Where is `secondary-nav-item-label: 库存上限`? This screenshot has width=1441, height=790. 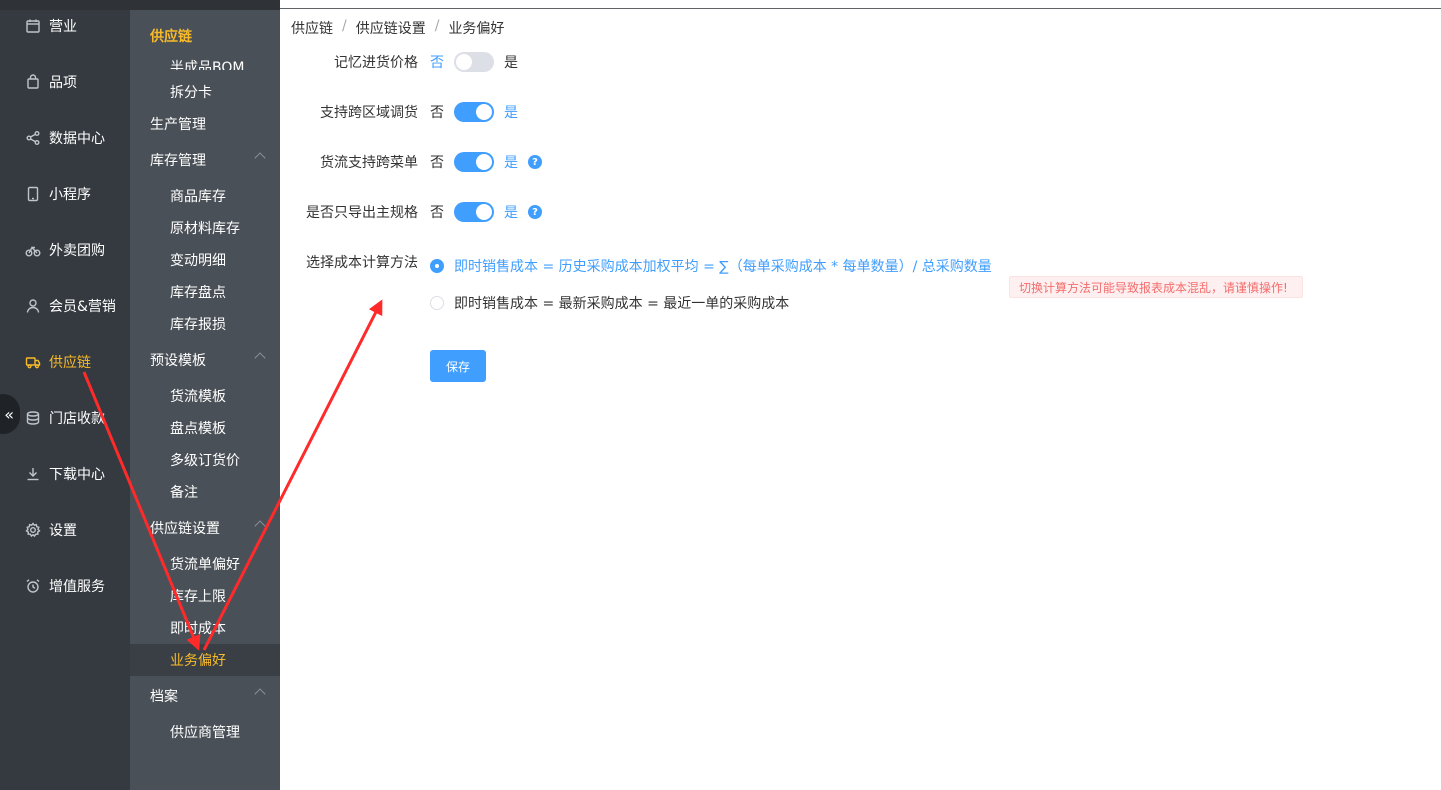
secondary-nav-item-label: 库存上限 is located at coordinates (198, 597).